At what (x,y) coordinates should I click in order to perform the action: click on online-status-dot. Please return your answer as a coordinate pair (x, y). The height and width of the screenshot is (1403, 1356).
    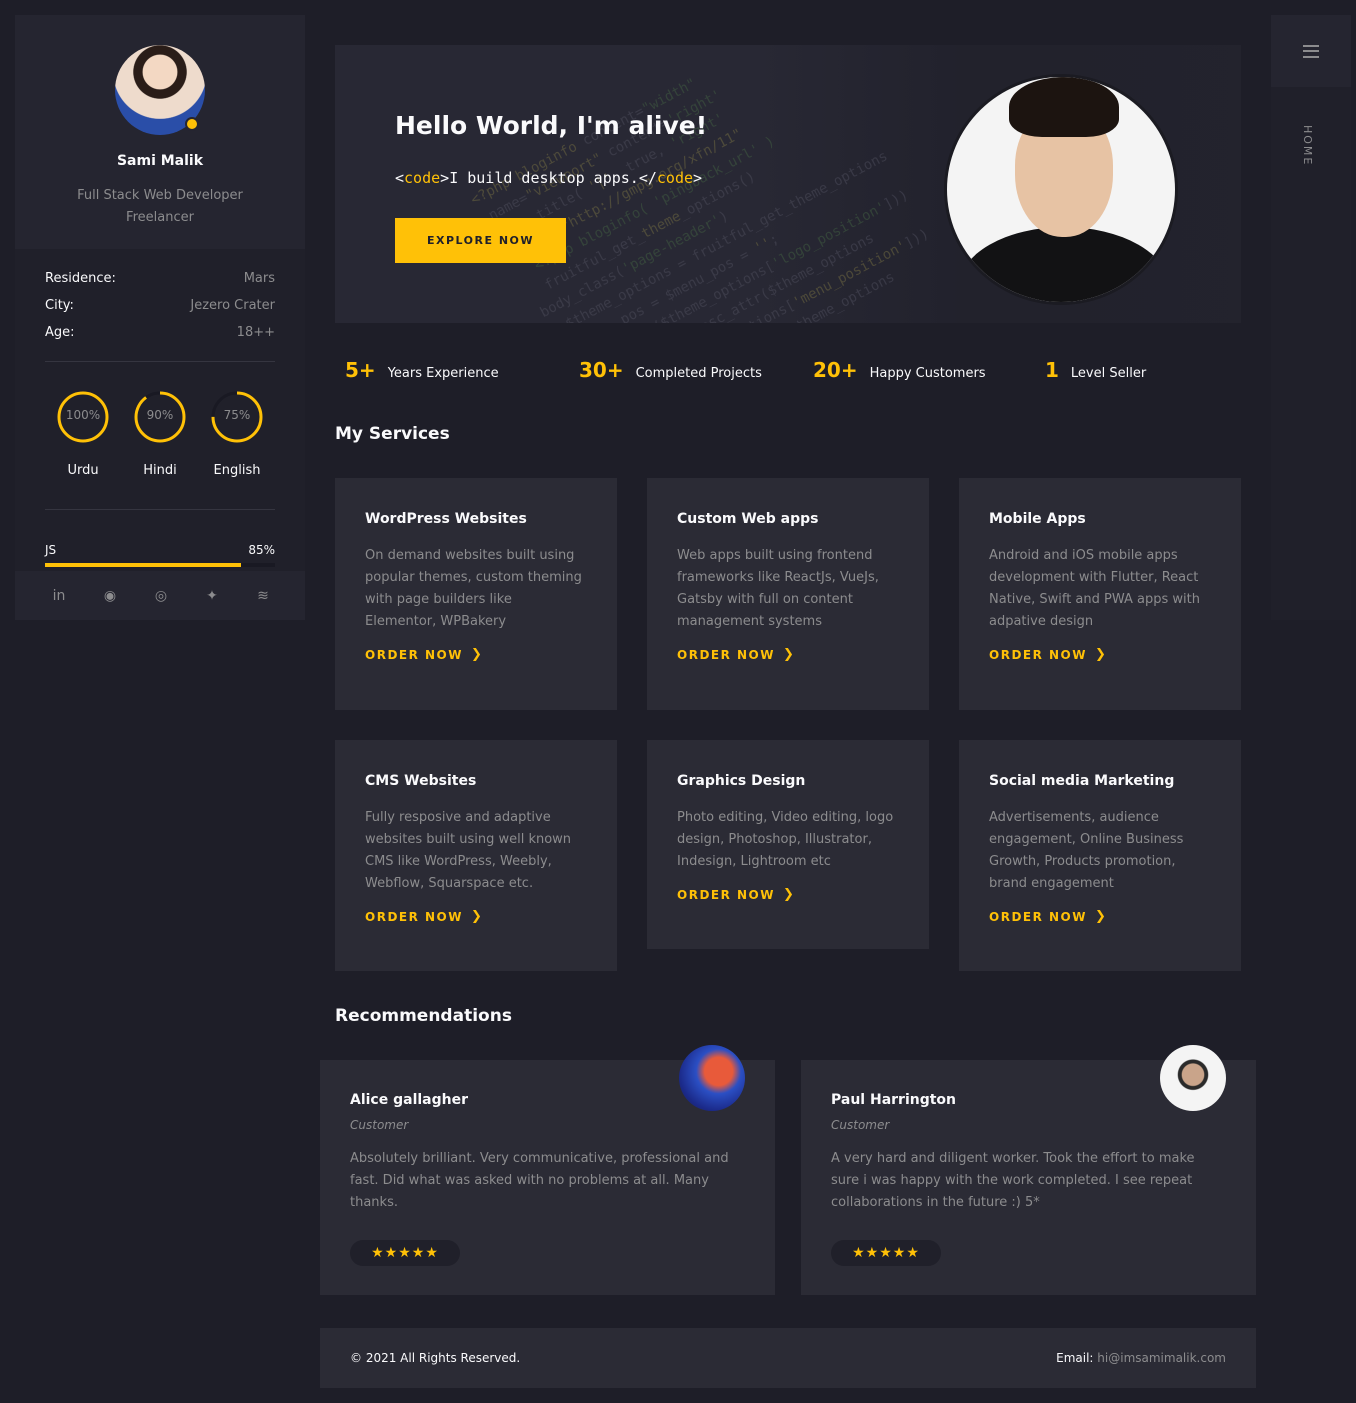
    Looking at the image, I should click on (192, 124).